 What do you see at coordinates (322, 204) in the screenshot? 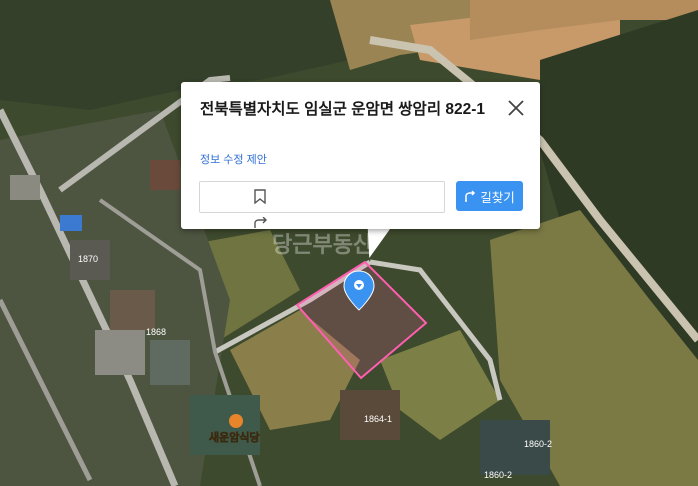
I see `action-box` at bounding box center [322, 204].